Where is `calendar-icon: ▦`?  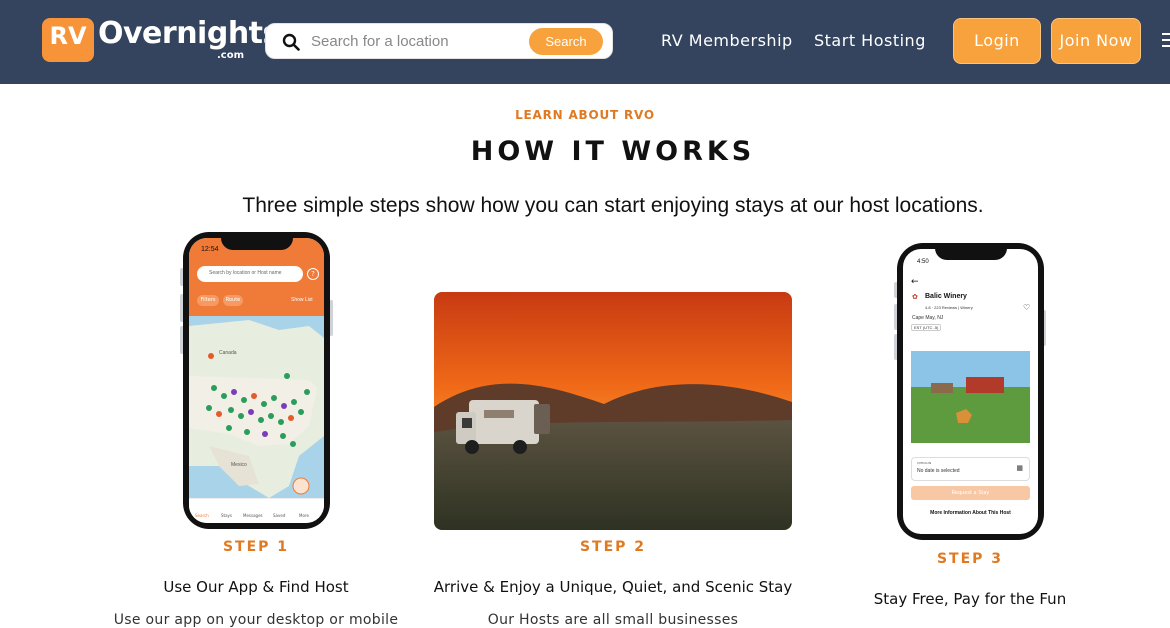 calendar-icon: ▦ is located at coordinates (1019, 468).